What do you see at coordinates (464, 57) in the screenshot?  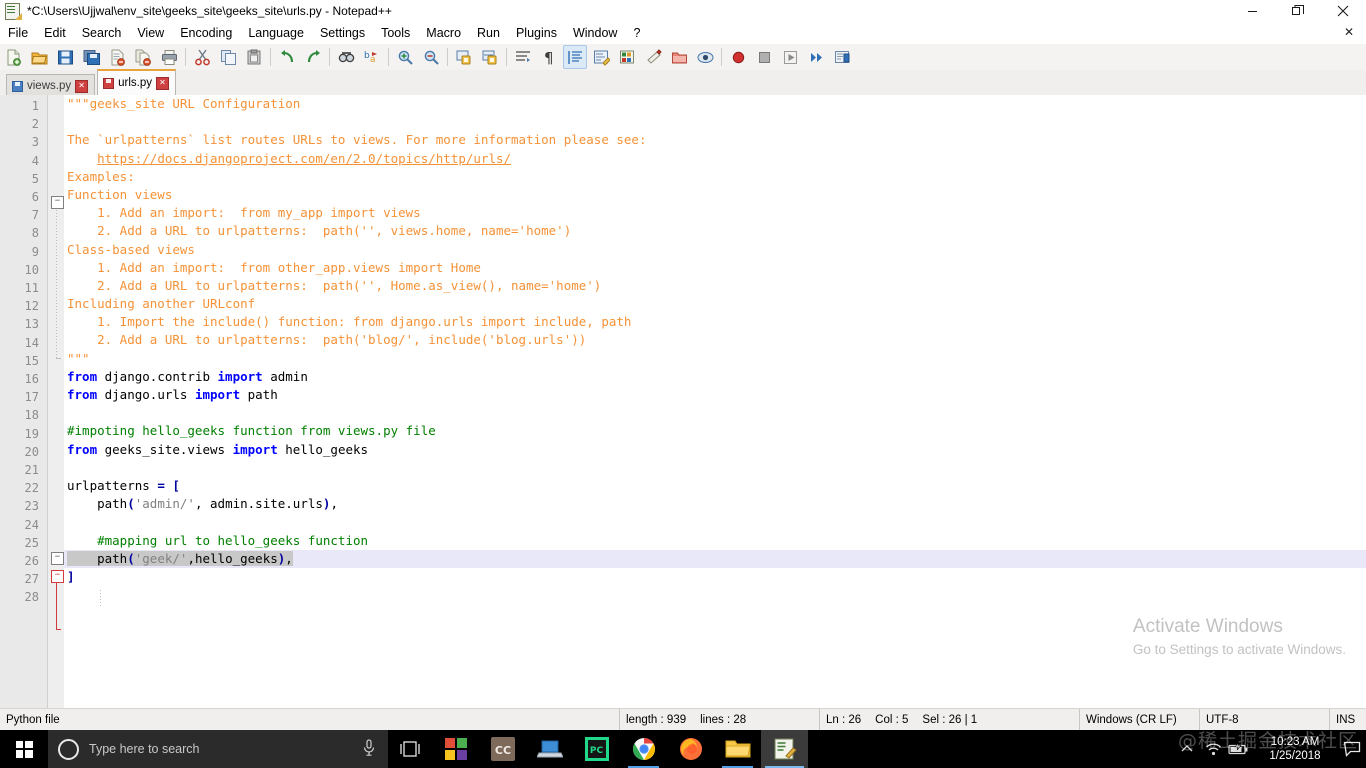 I see `sync-vertical-scroll-icon` at bounding box center [464, 57].